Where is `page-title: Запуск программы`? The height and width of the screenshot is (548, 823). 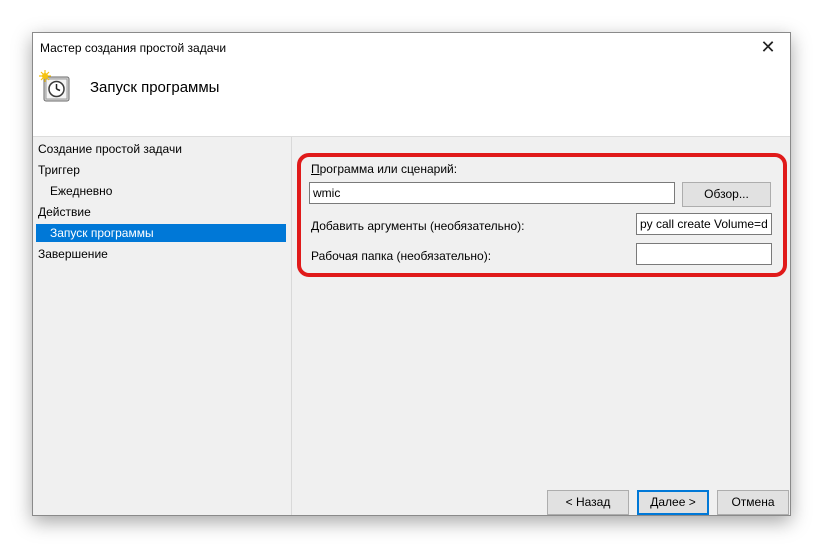
page-title: Запуск программы is located at coordinates (155, 87).